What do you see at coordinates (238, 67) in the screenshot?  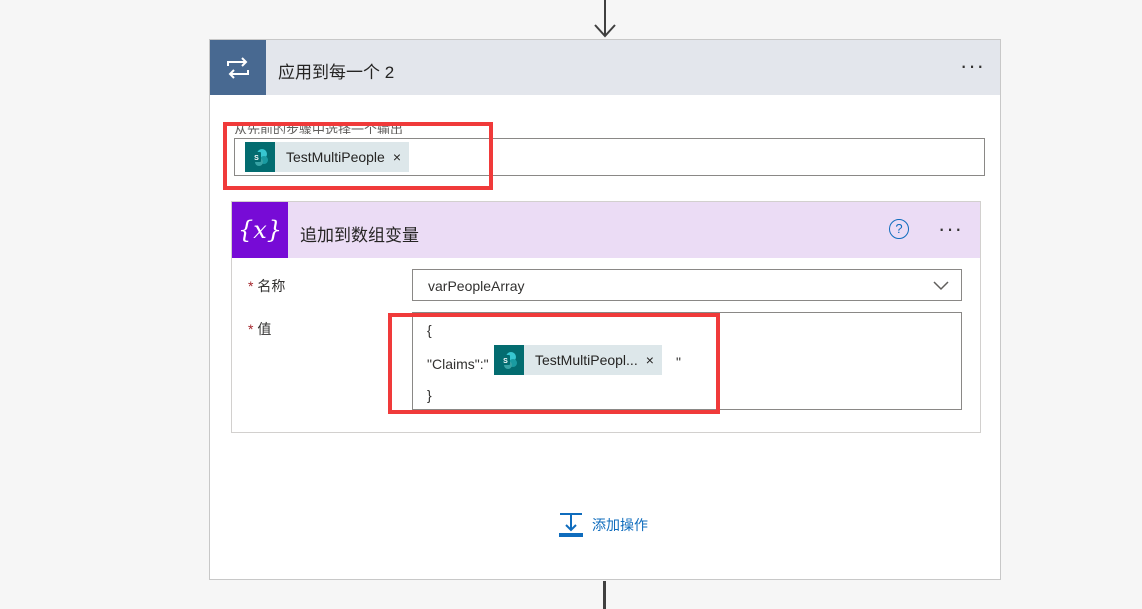 I see `loop-icon` at bounding box center [238, 67].